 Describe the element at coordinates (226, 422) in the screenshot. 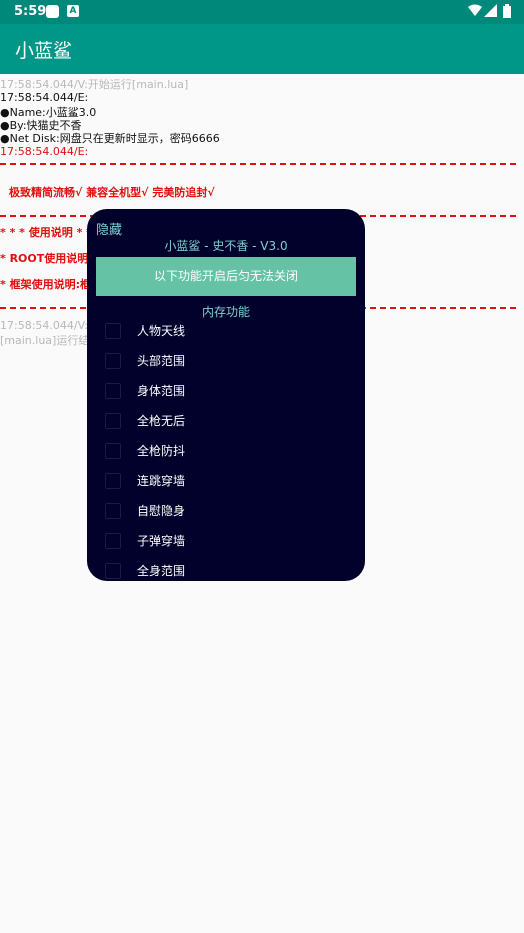

I see `menu-item-checkbox: 全枪无后` at that location.